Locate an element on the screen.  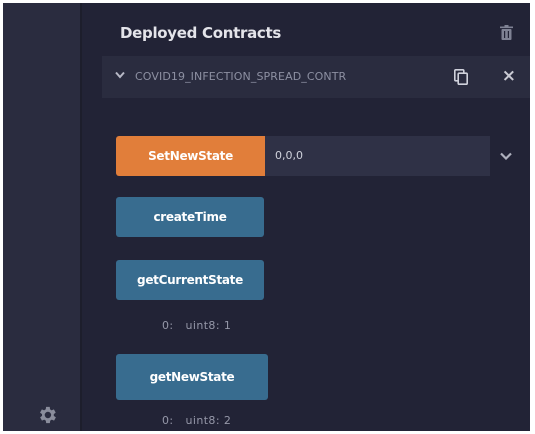
contract-name: COVID19_INFECTION_SPREAD_CONTR is located at coordinates (241, 76).